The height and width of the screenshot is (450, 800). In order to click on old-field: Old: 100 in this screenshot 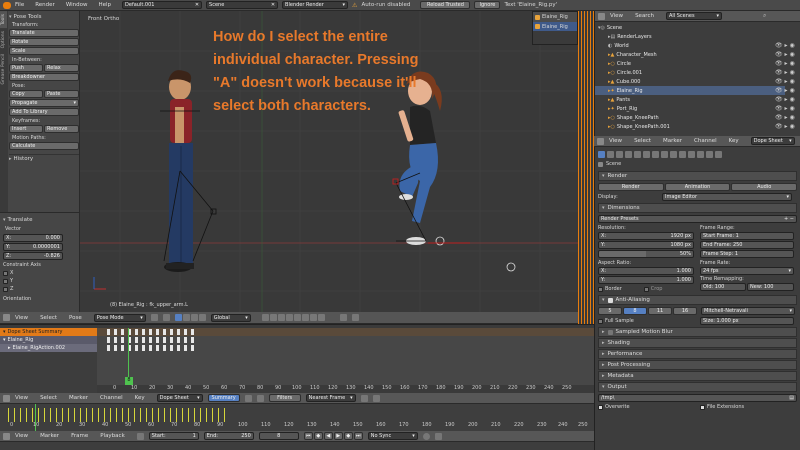, I will do `click(723, 287)`.